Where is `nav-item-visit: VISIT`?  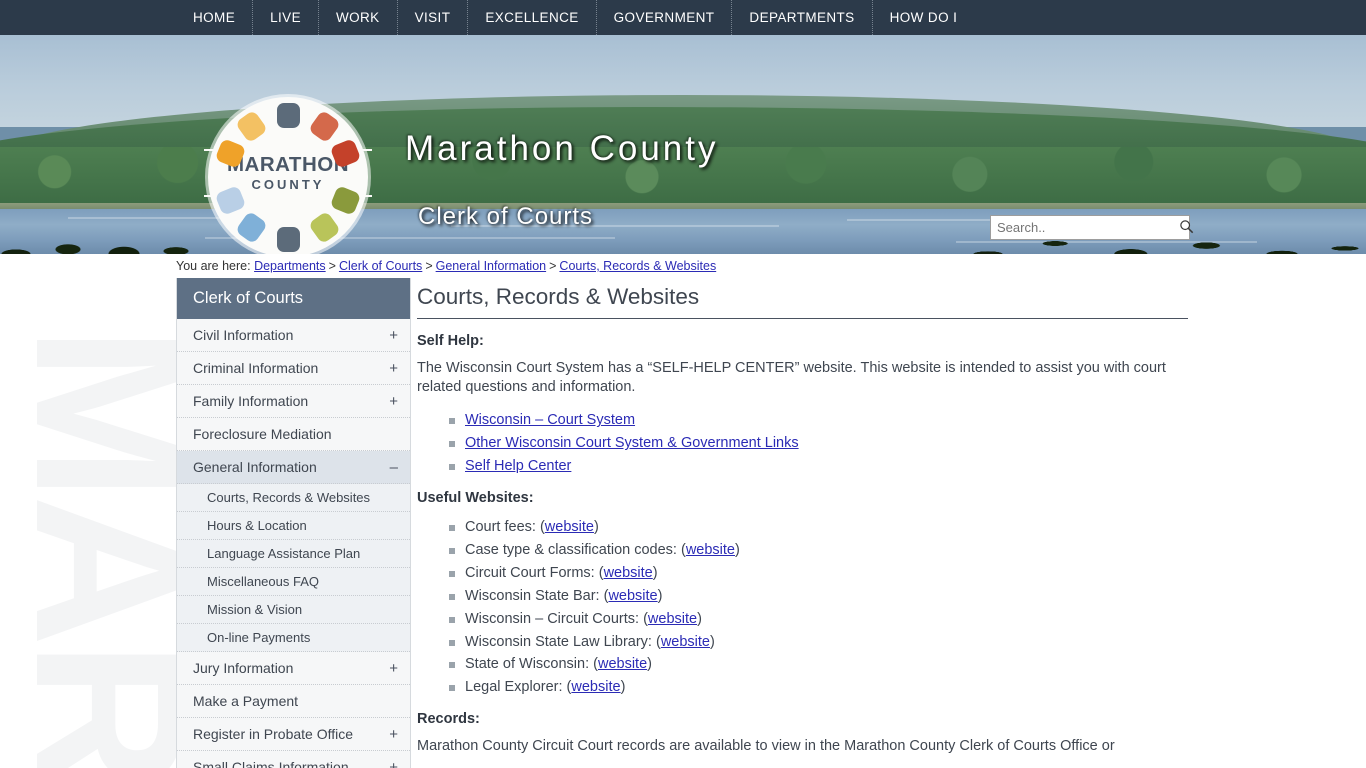 nav-item-visit: VISIT is located at coordinates (433, 17).